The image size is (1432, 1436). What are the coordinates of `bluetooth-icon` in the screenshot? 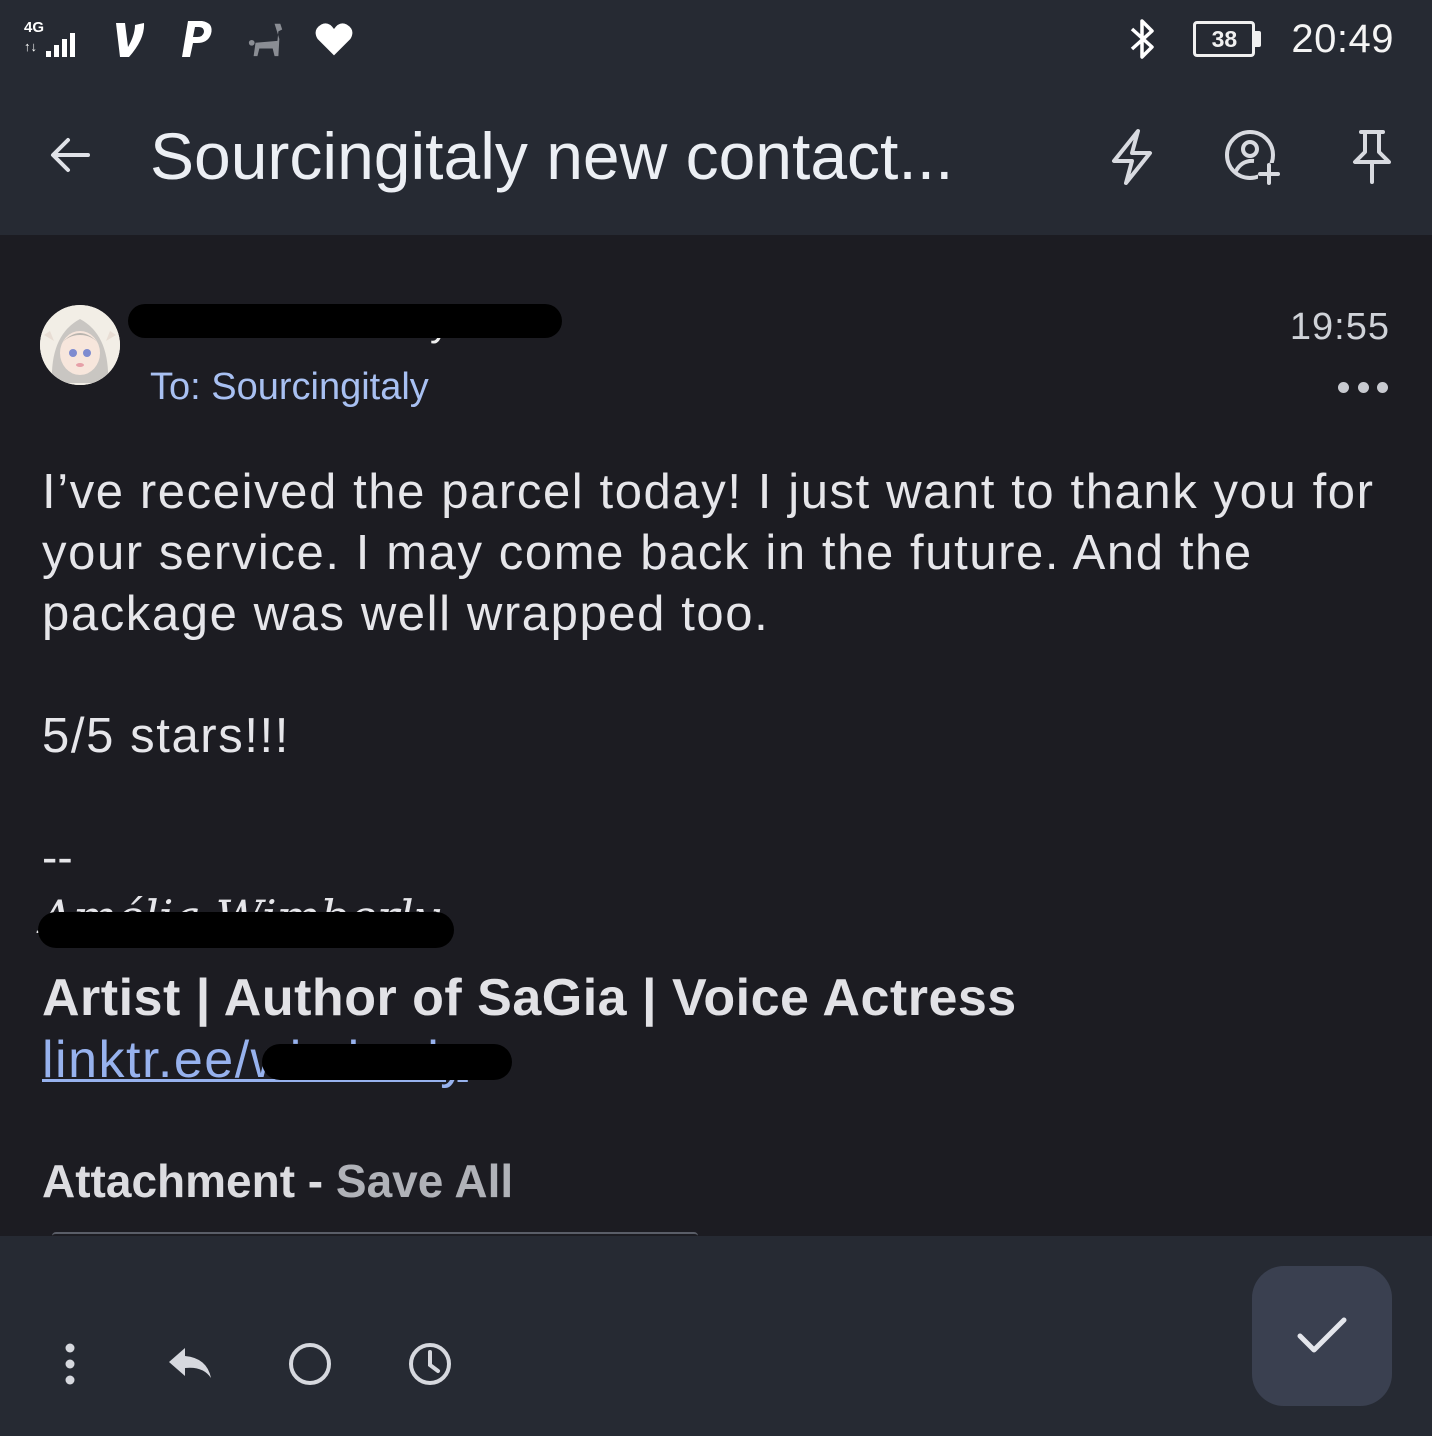 It's located at (1143, 39).